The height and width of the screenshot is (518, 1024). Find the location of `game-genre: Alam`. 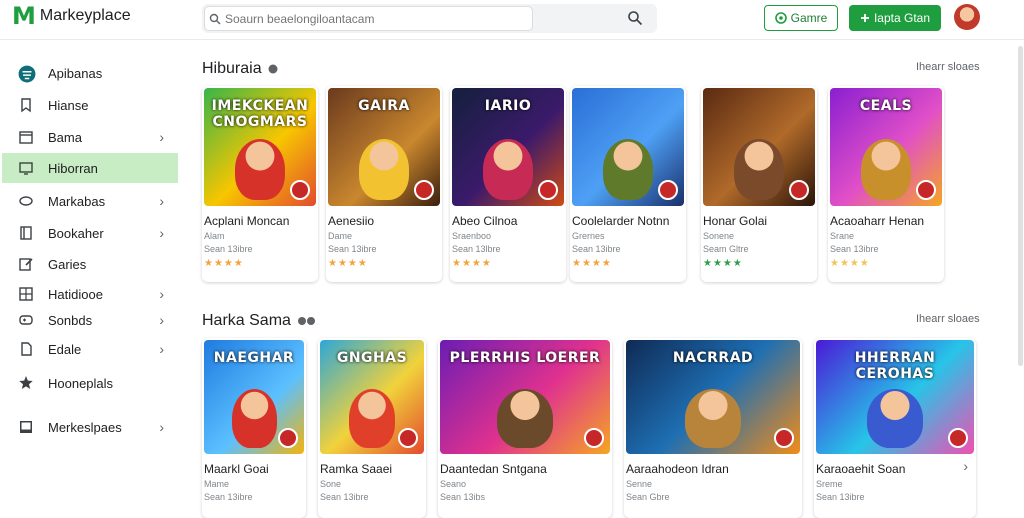

game-genre: Alam is located at coordinates (214, 236).